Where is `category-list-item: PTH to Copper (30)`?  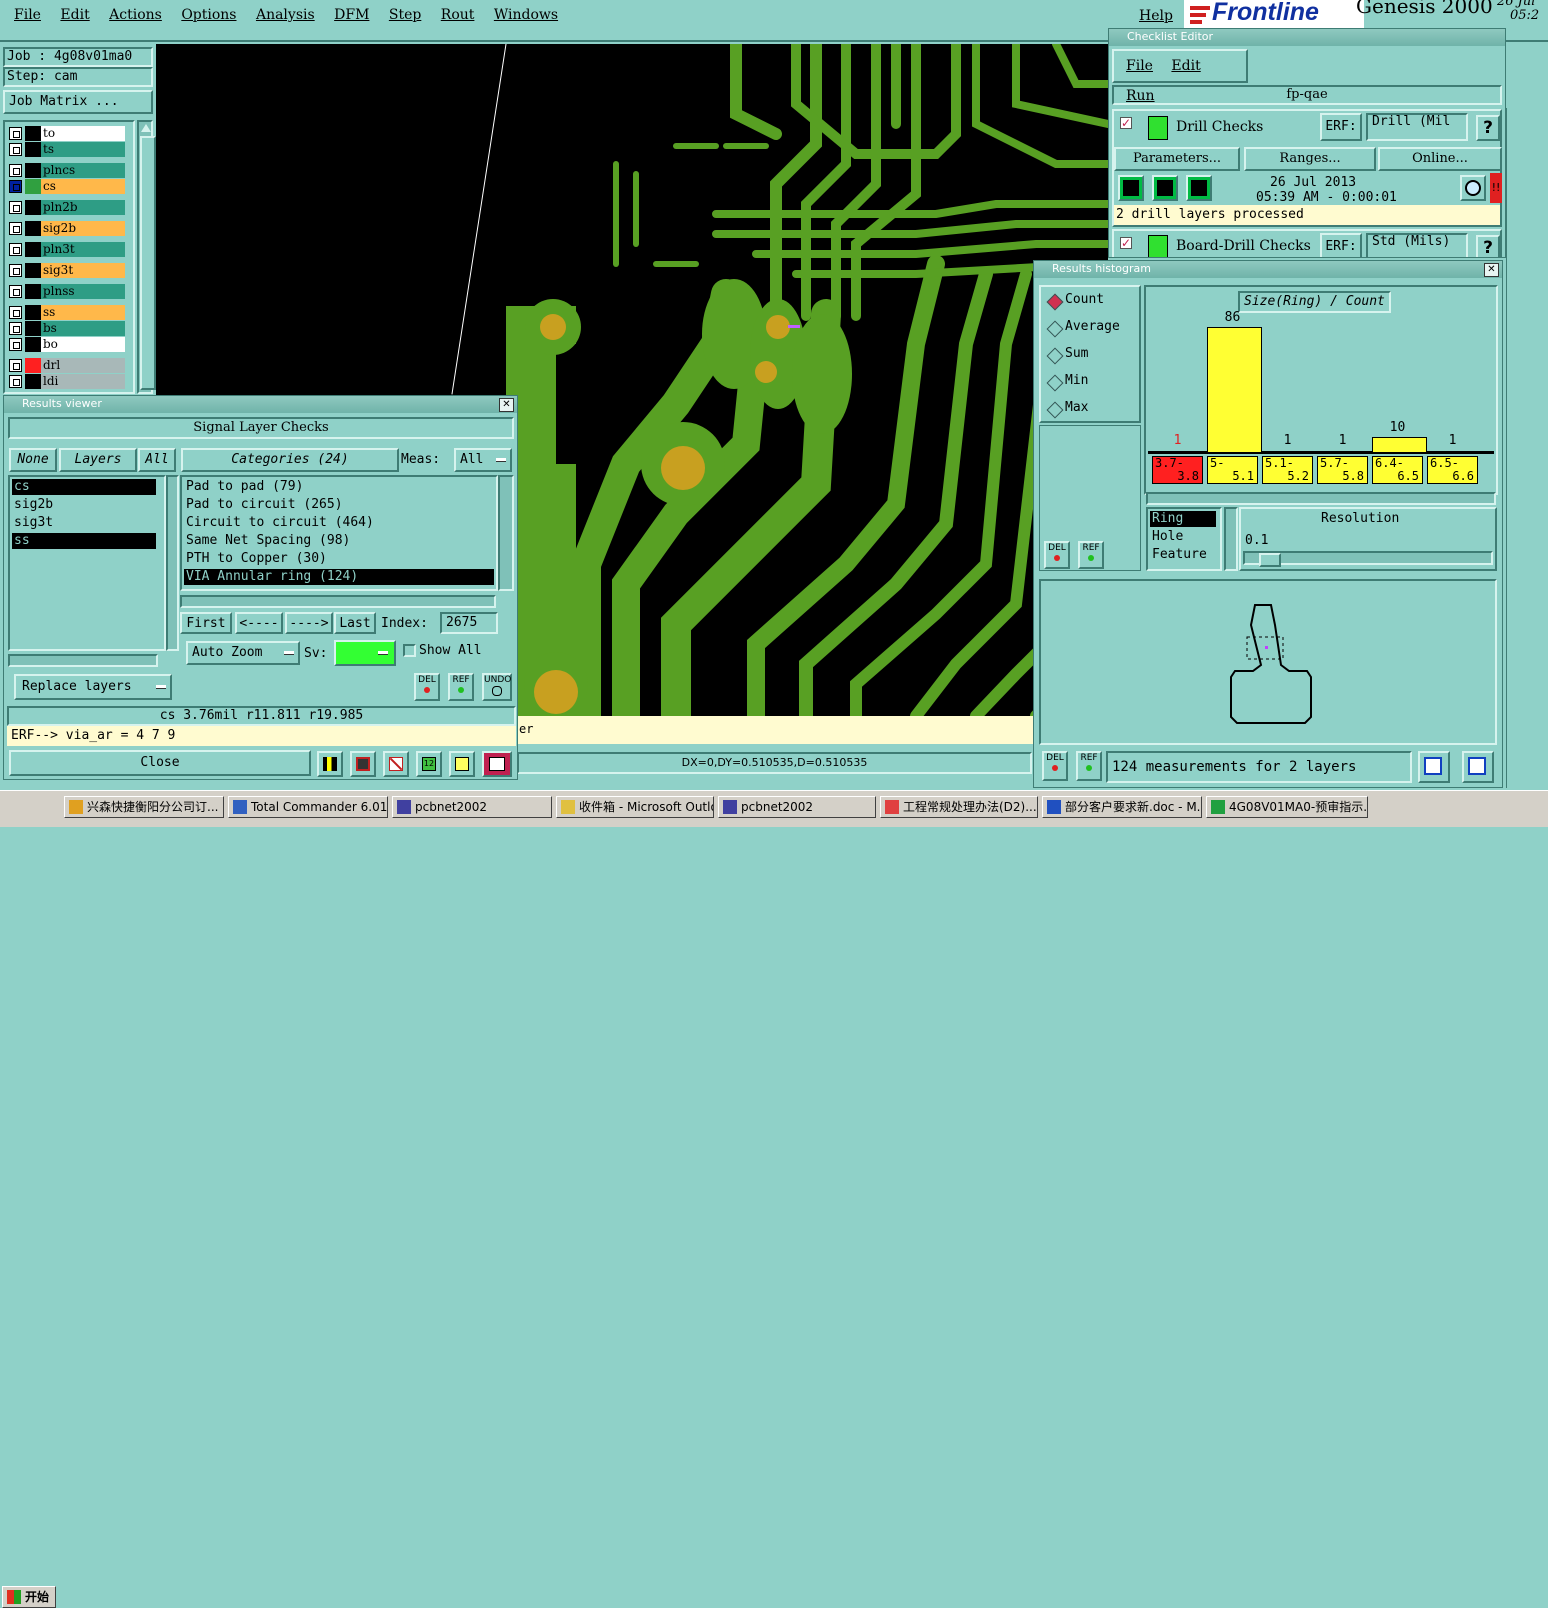 category-list-item: PTH to Copper (30) is located at coordinates (339, 559).